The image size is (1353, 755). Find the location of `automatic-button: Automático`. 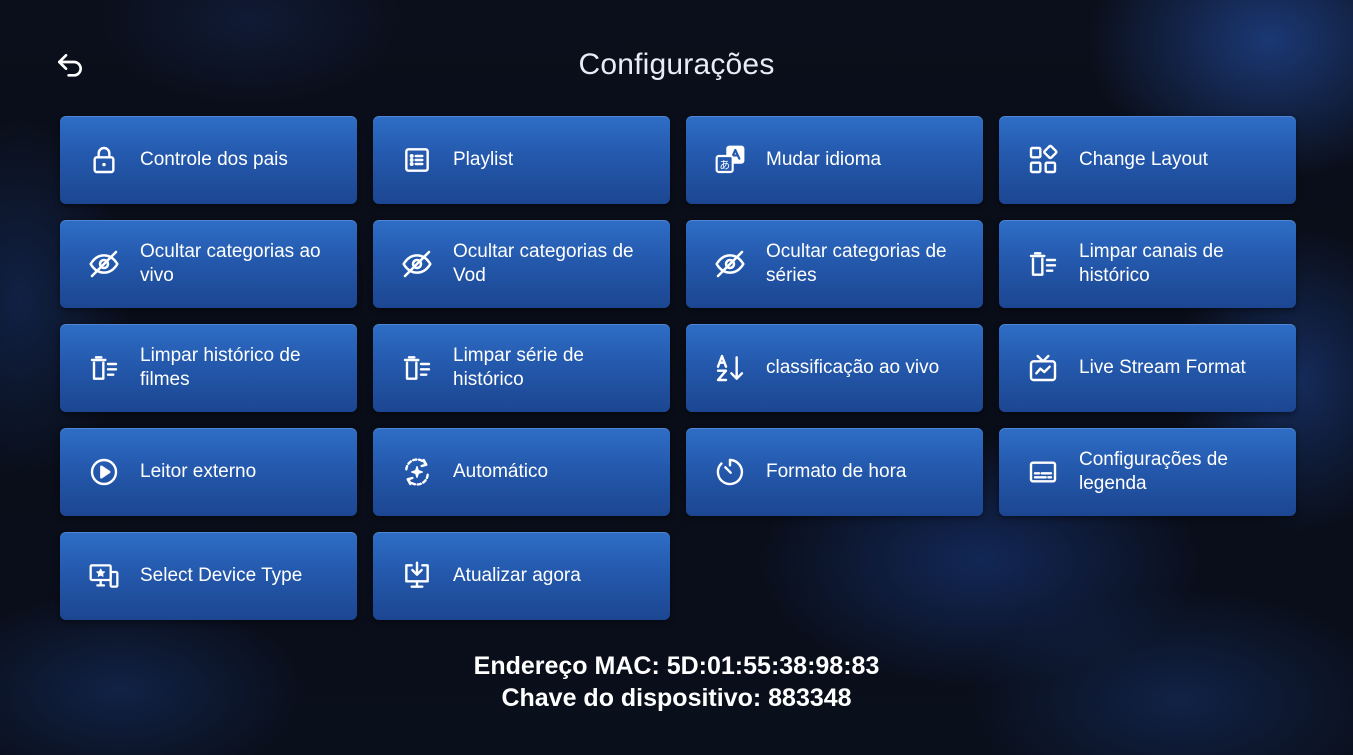

automatic-button: Automático is located at coordinates (521, 472).